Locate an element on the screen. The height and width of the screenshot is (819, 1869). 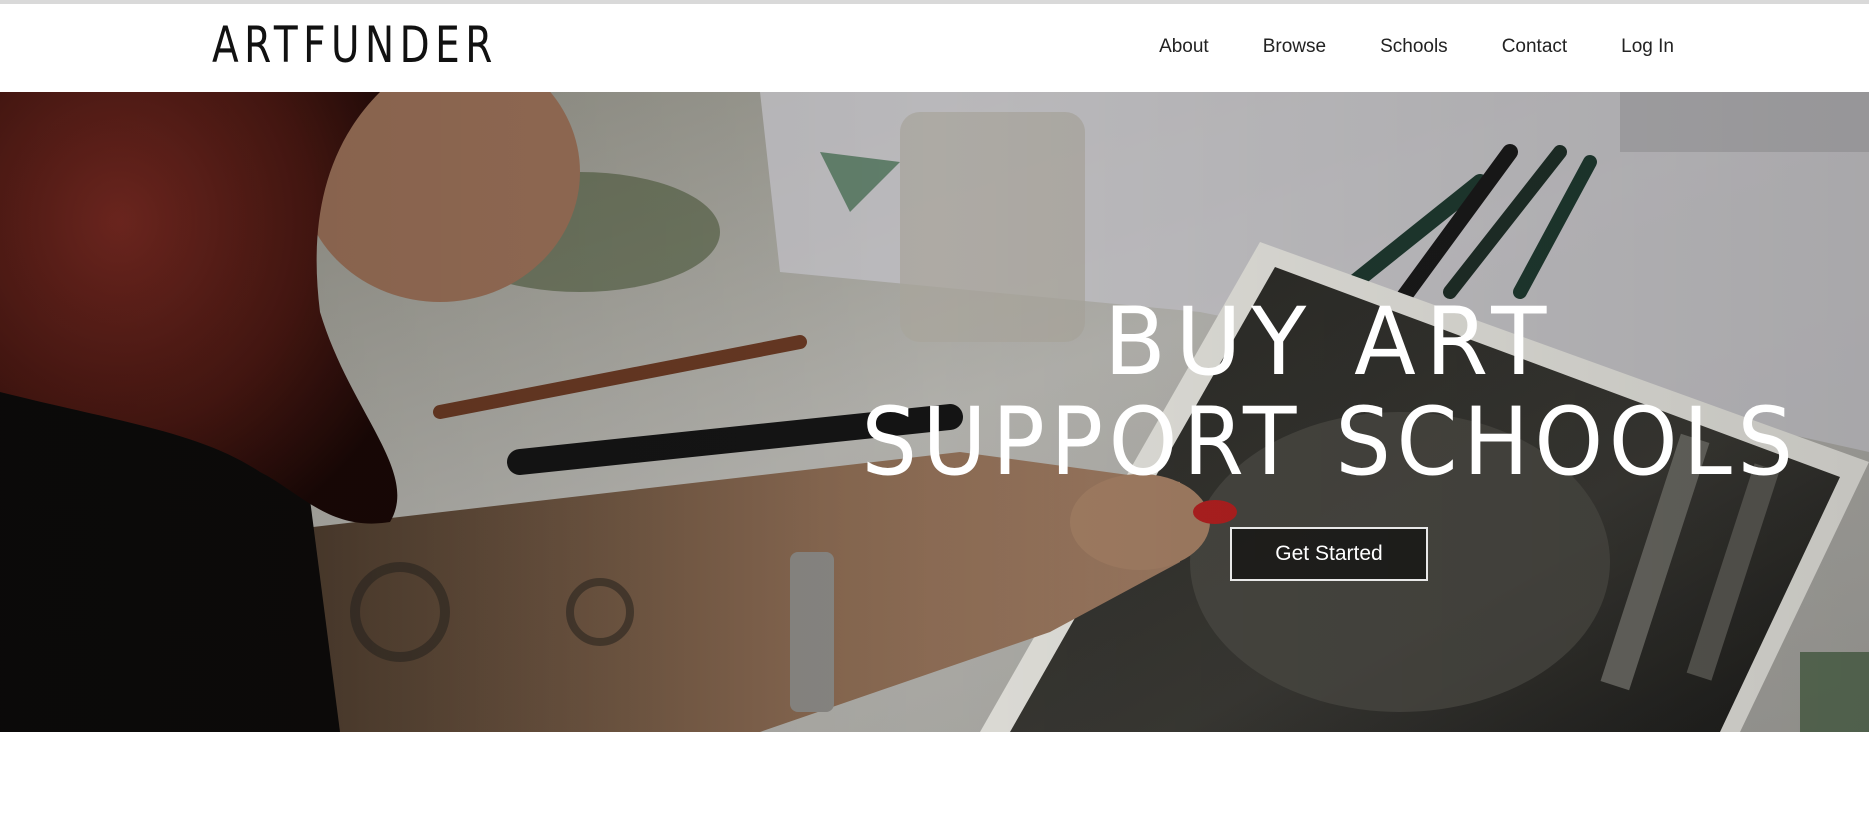
site-logo: ARTFUNDER is located at coordinates (355, 45).